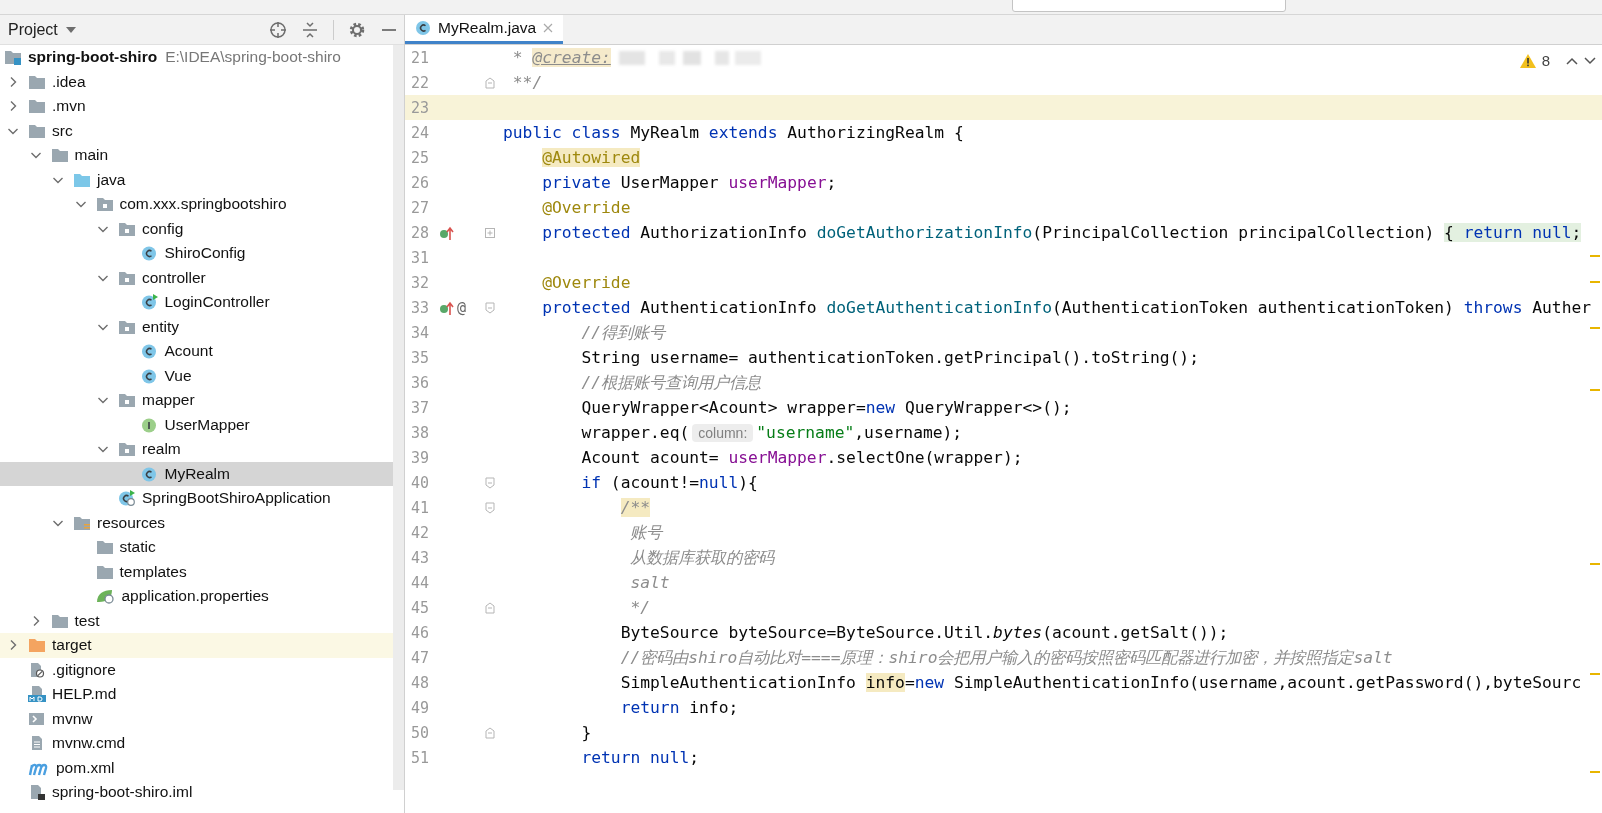 This screenshot has height=813, width=1602. What do you see at coordinates (420, 182) in the screenshot?
I see `line-number: 26` at bounding box center [420, 182].